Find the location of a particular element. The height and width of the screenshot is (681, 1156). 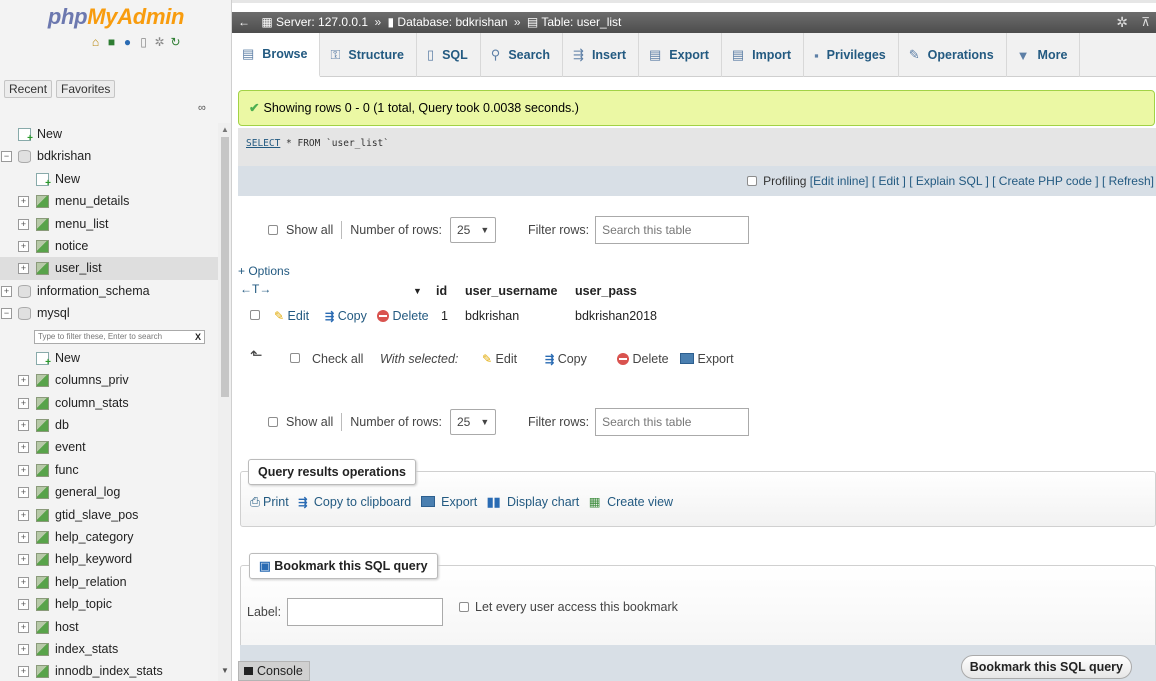

export-link: Export is located at coordinates (450, 502).